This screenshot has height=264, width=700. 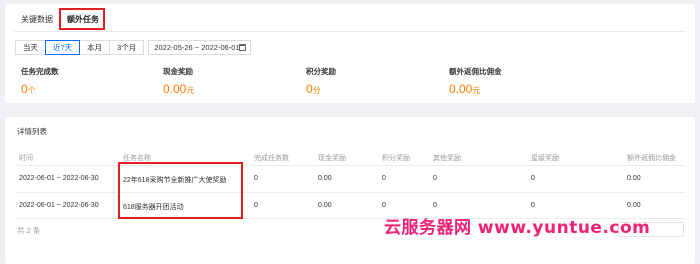 I want to click on stat-label: 积分奖励, so click(x=321, y=71).